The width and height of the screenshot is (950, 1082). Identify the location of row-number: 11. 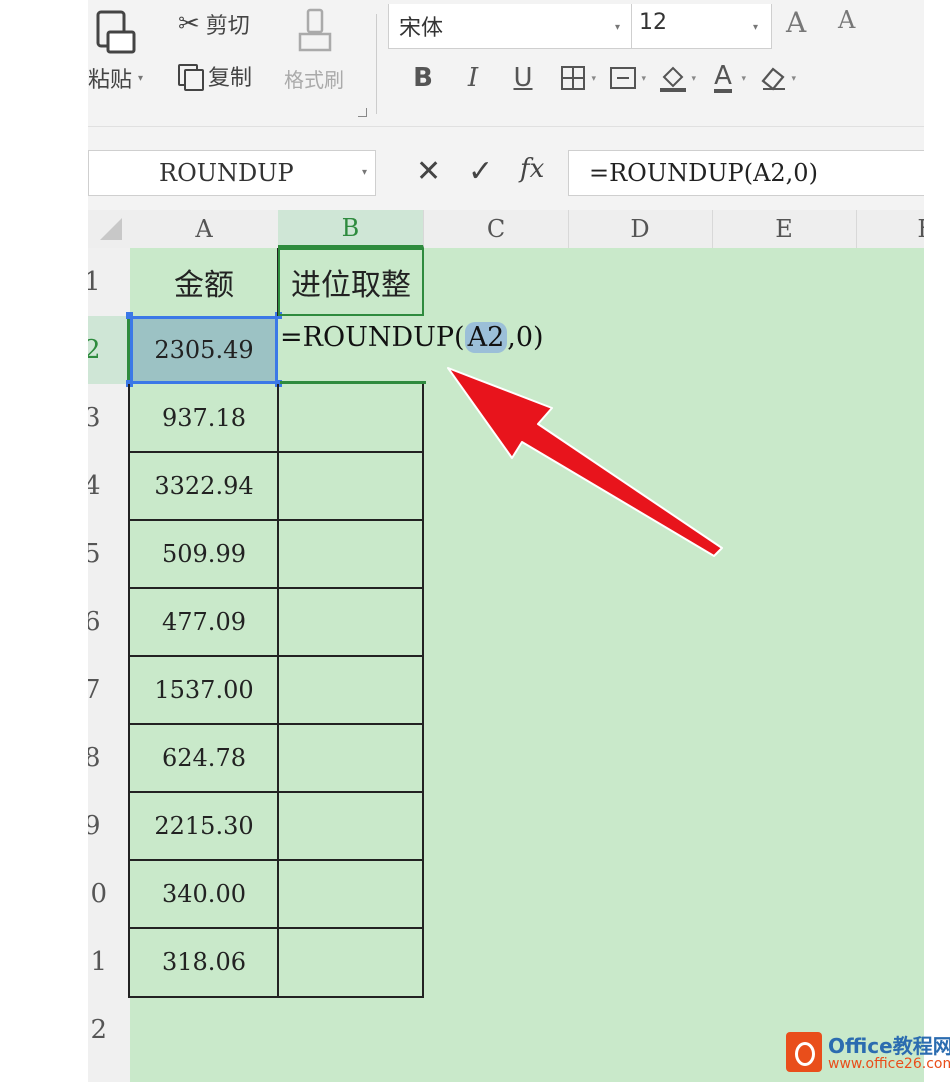
(98, 962).